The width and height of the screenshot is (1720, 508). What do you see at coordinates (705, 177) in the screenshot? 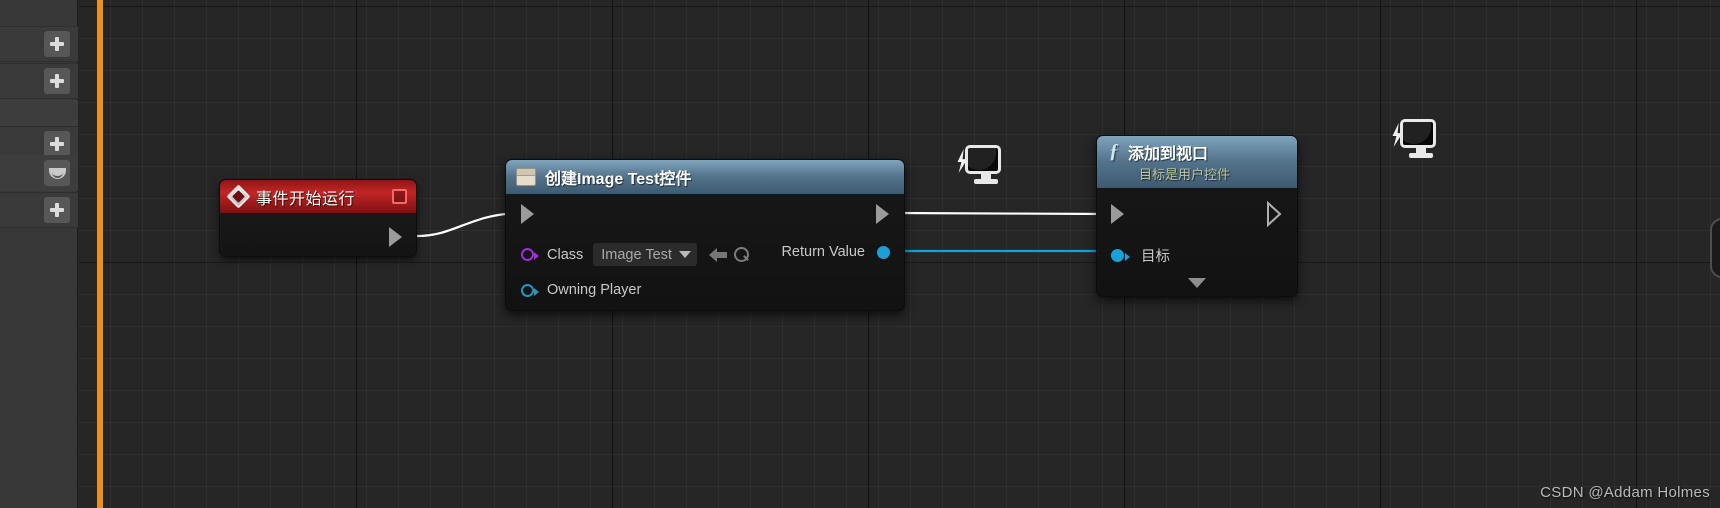
I see `node-create-widget-titlebar: 创建Image Test控件` at bounding box center [705, 177].